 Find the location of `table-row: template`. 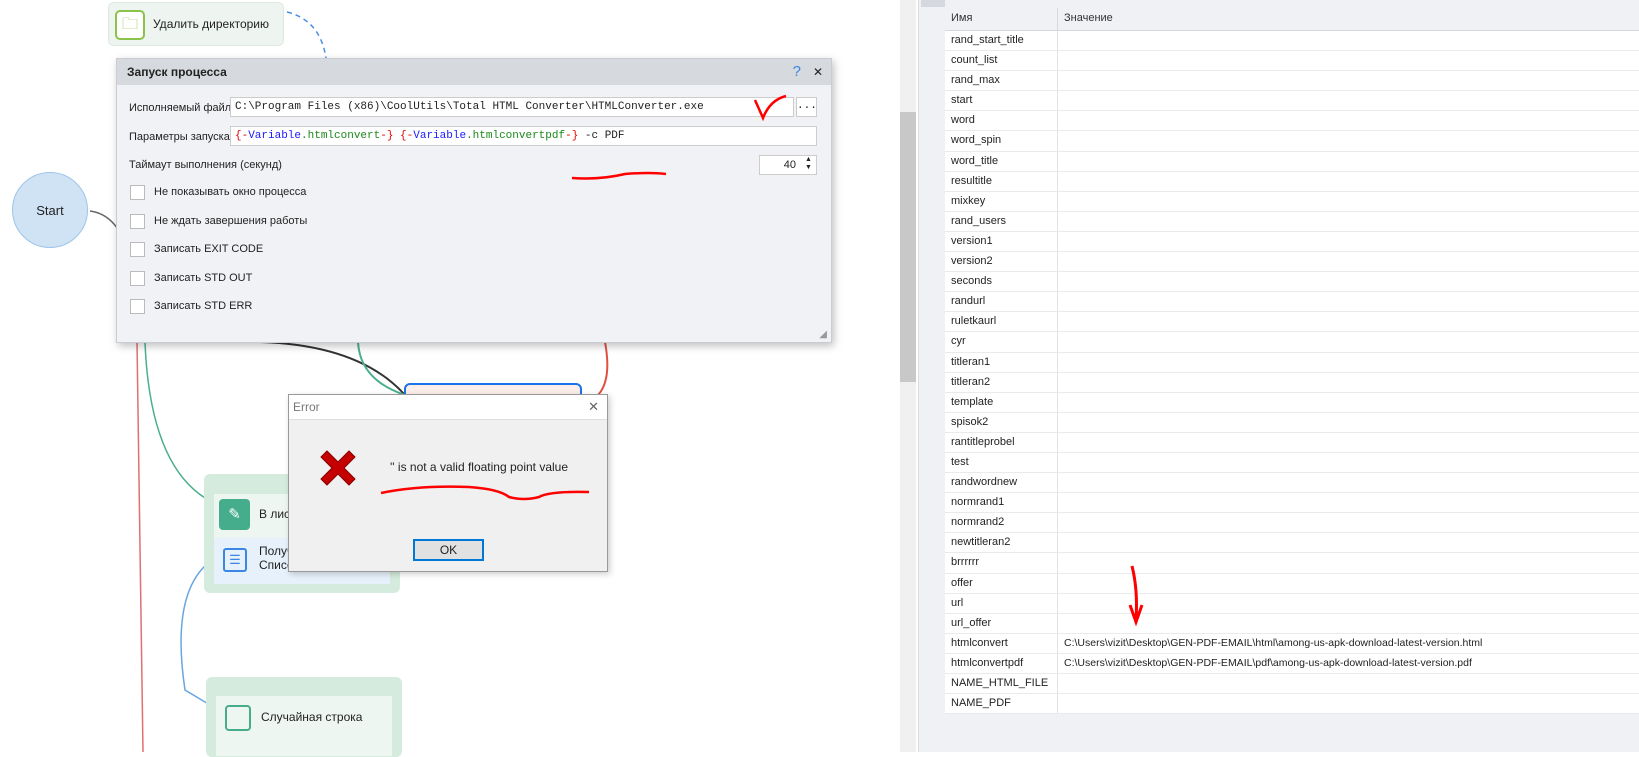

table-row: template is located at coordinates (1292, 402).